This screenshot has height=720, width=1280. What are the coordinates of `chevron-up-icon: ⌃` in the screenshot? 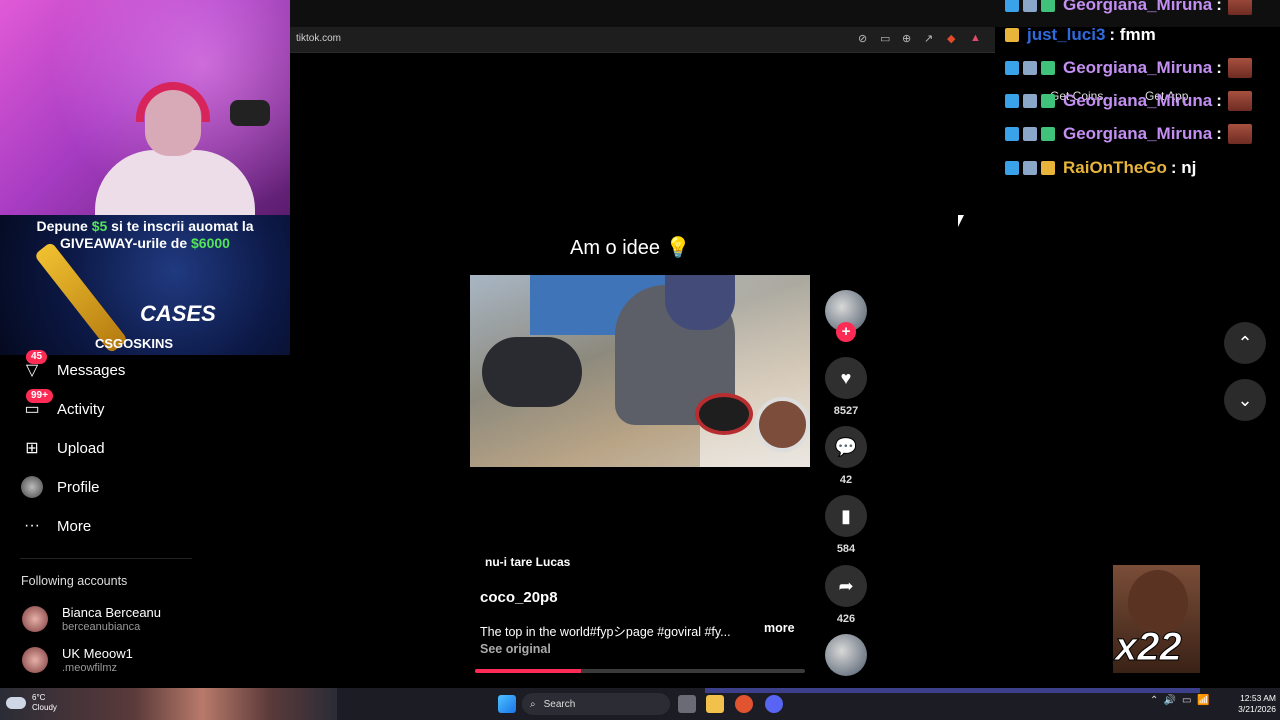 It's located at (1245, 342).